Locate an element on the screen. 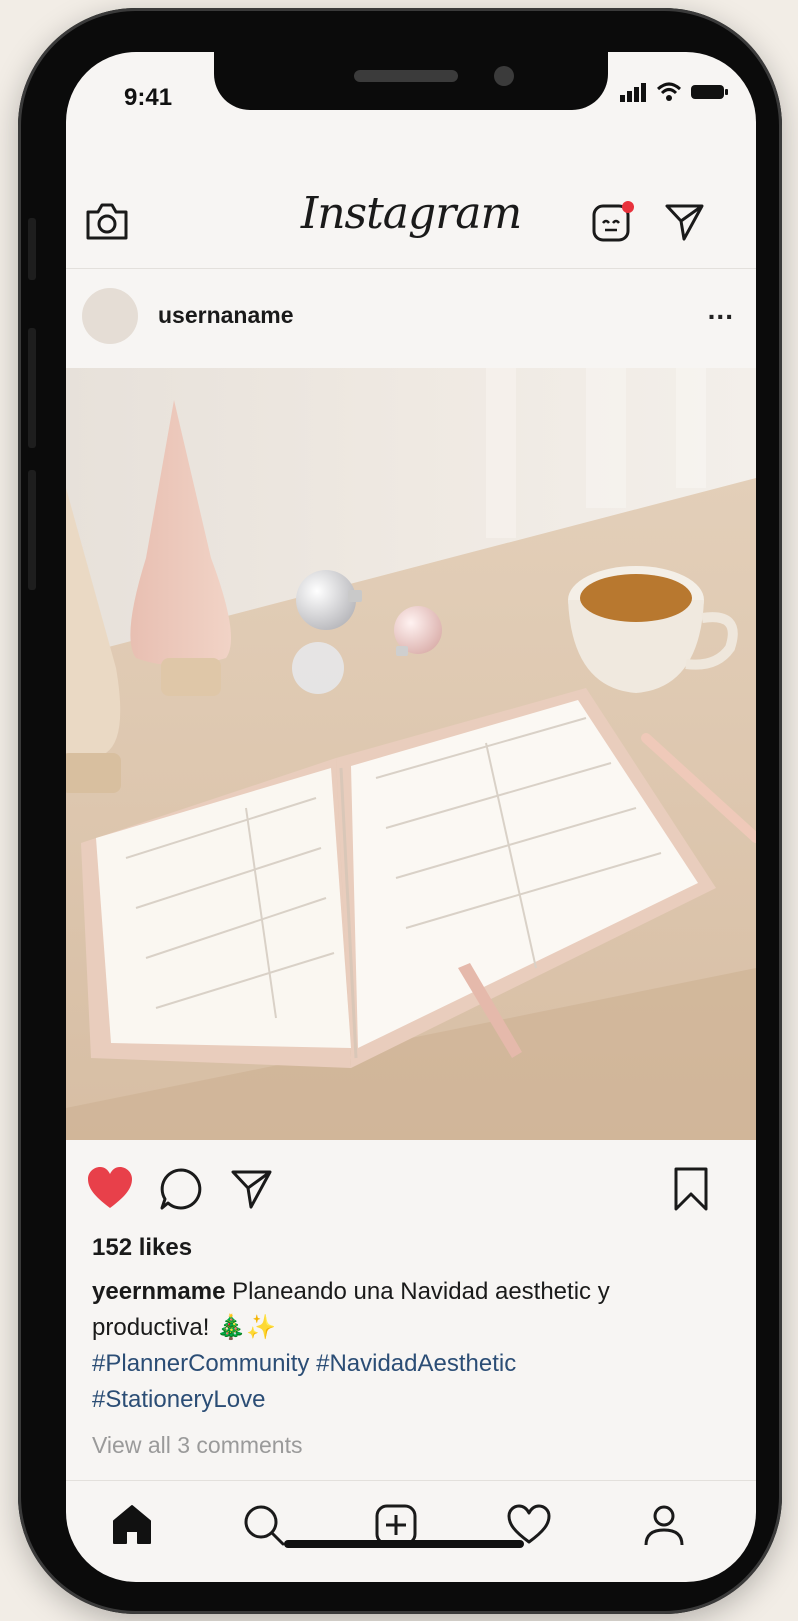  notch is located at coordinates (411, 81).